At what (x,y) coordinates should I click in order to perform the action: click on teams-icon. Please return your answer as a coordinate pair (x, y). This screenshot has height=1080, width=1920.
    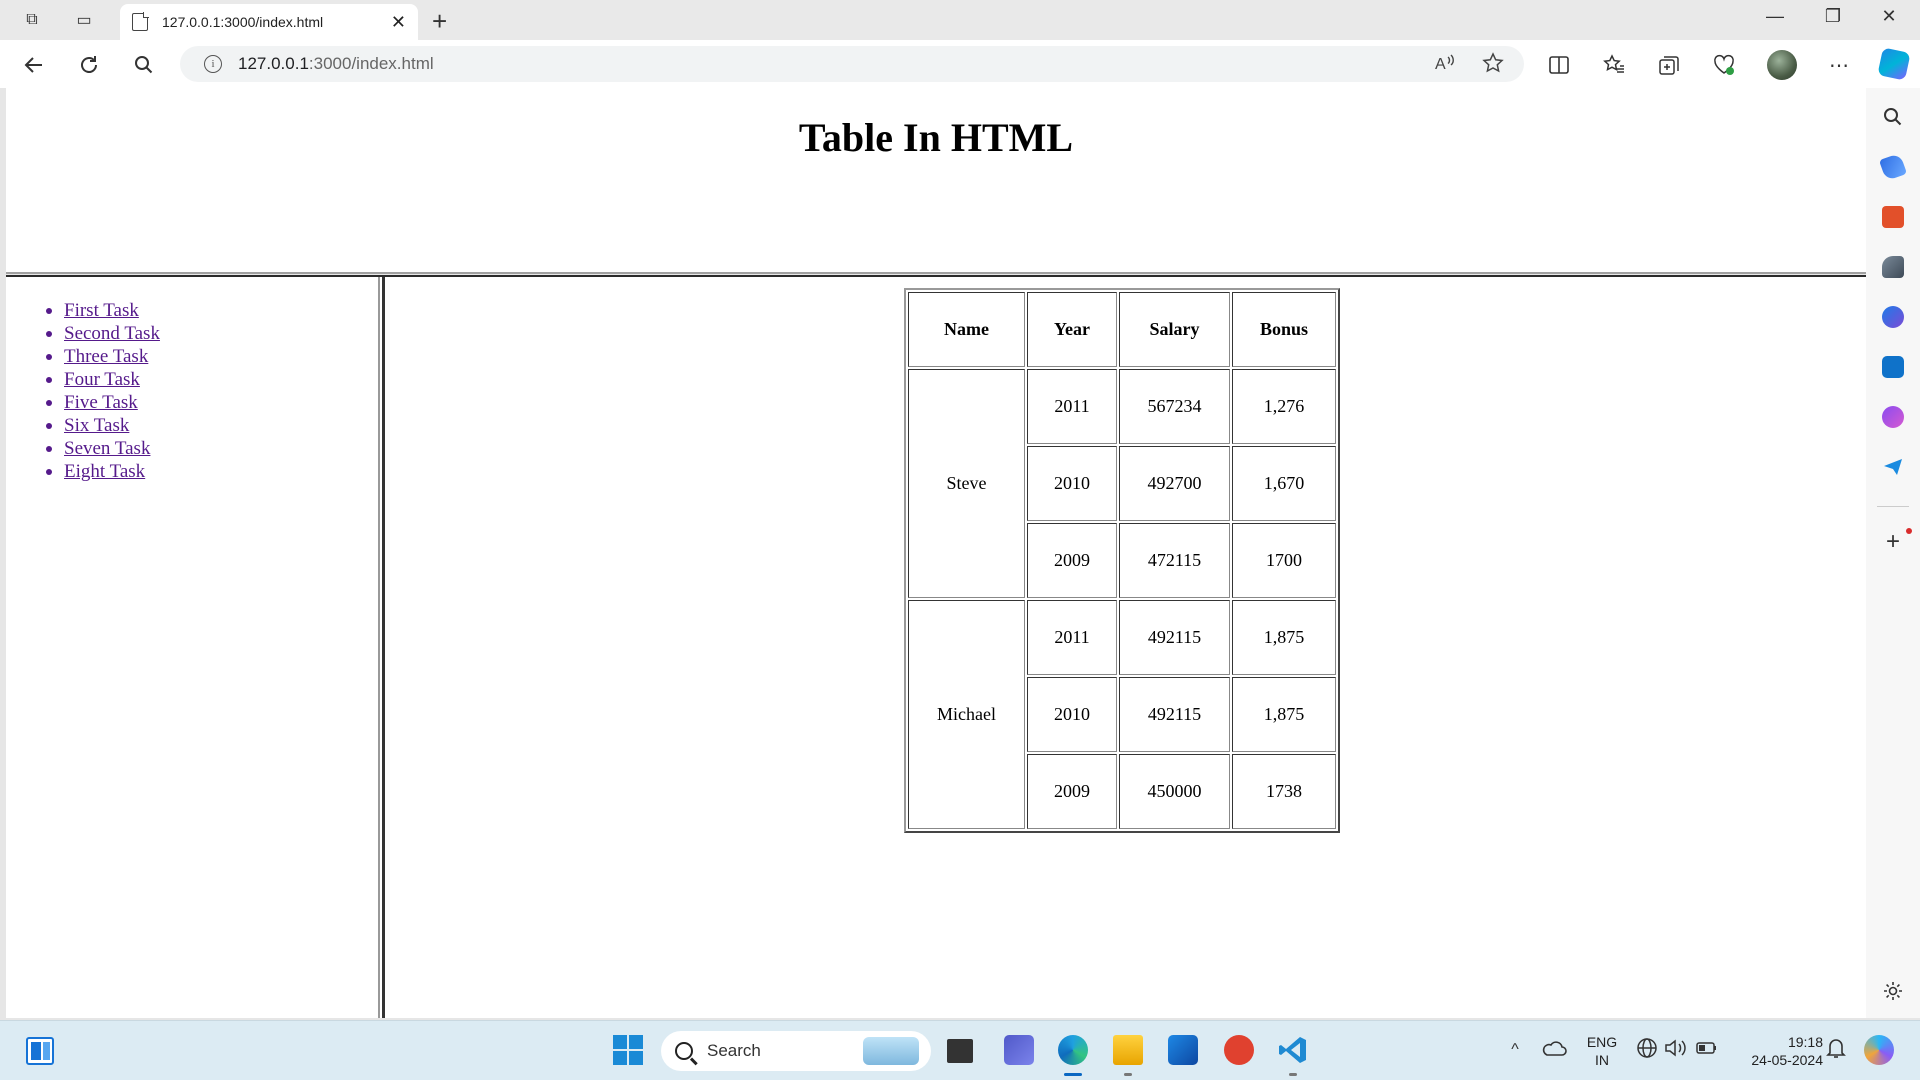
    Looking at the image, I should click on (1019, 1050).